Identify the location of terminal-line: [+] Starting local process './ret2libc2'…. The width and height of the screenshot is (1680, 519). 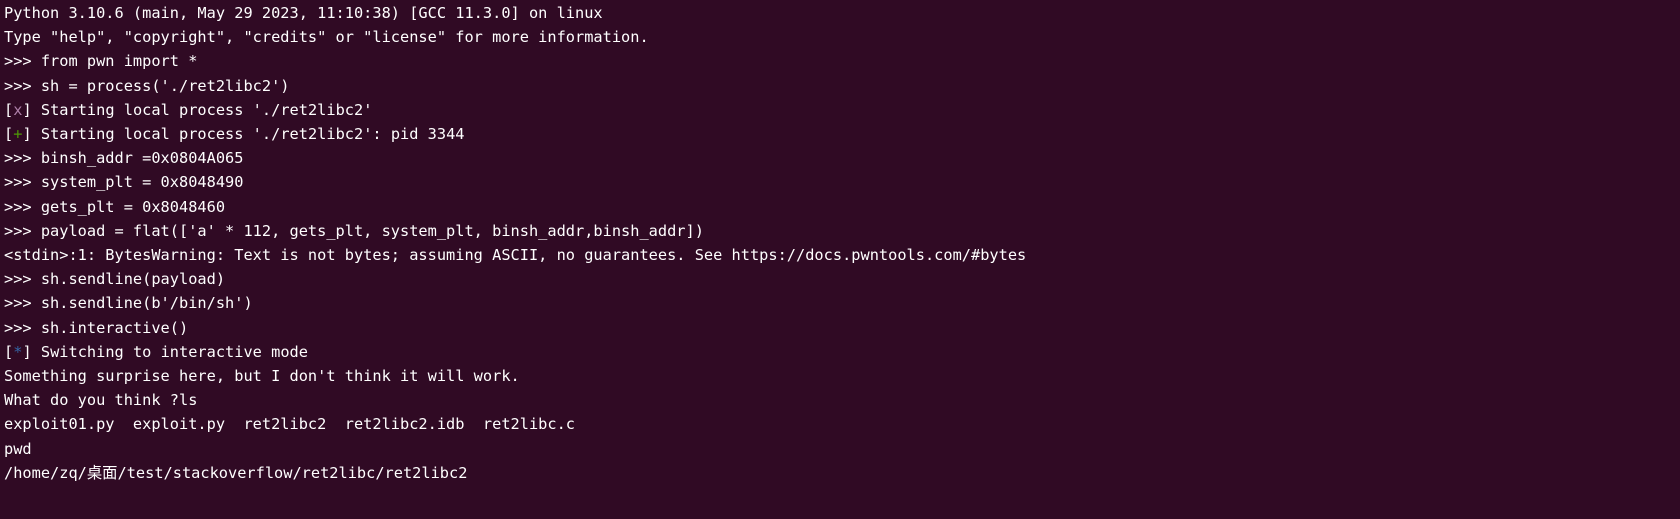
(234, 134).